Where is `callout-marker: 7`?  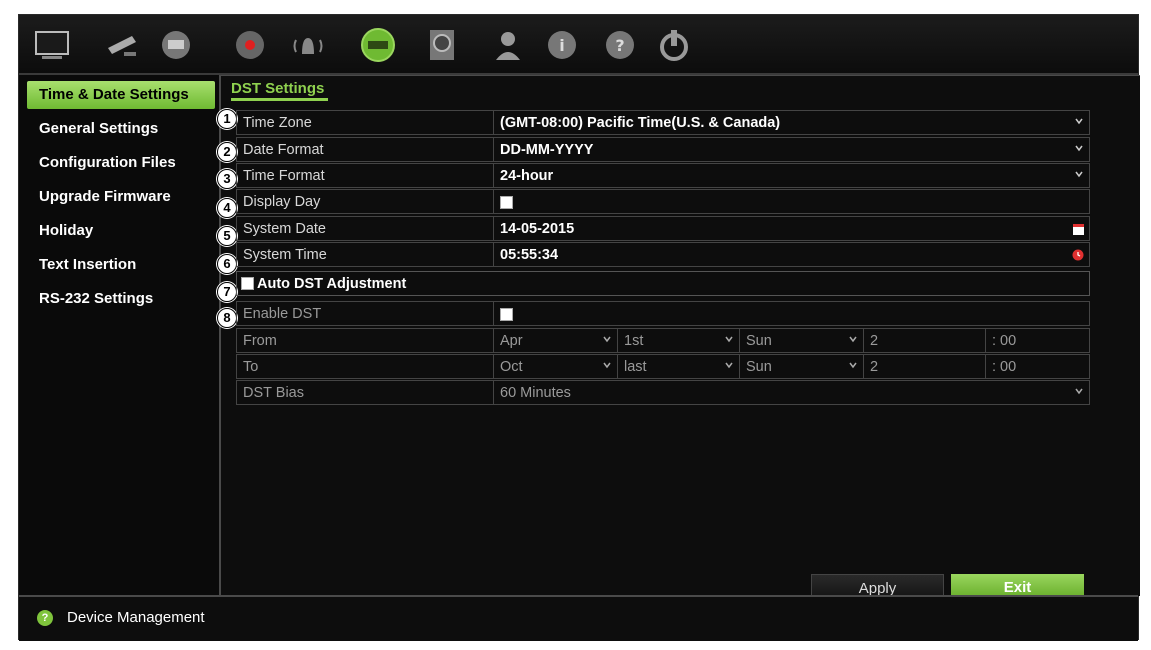
callout-marker: 7 is located at coordinates (227, 292).